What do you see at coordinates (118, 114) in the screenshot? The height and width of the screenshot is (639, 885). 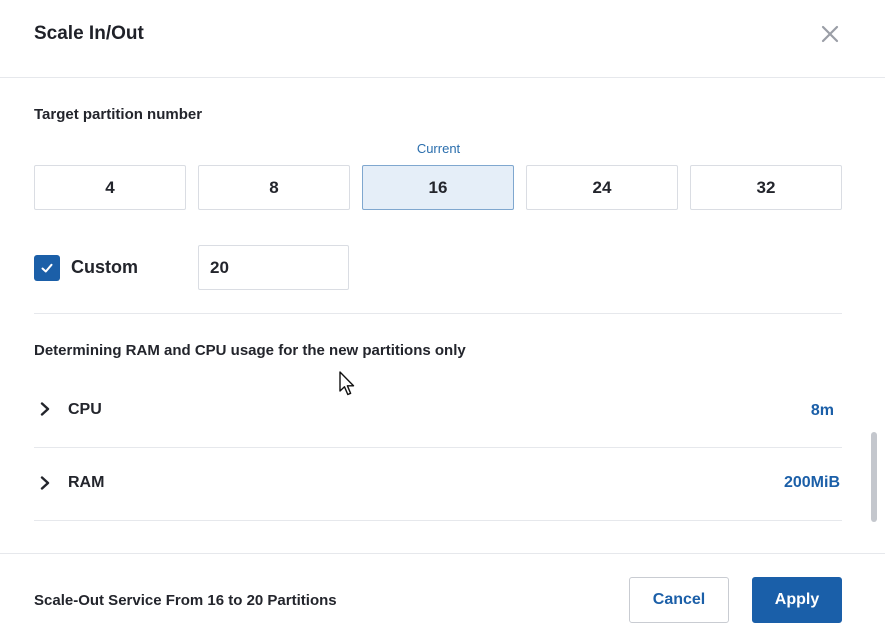 I see `partition-section-label: Target partition number` at bounding box center [118, 114].